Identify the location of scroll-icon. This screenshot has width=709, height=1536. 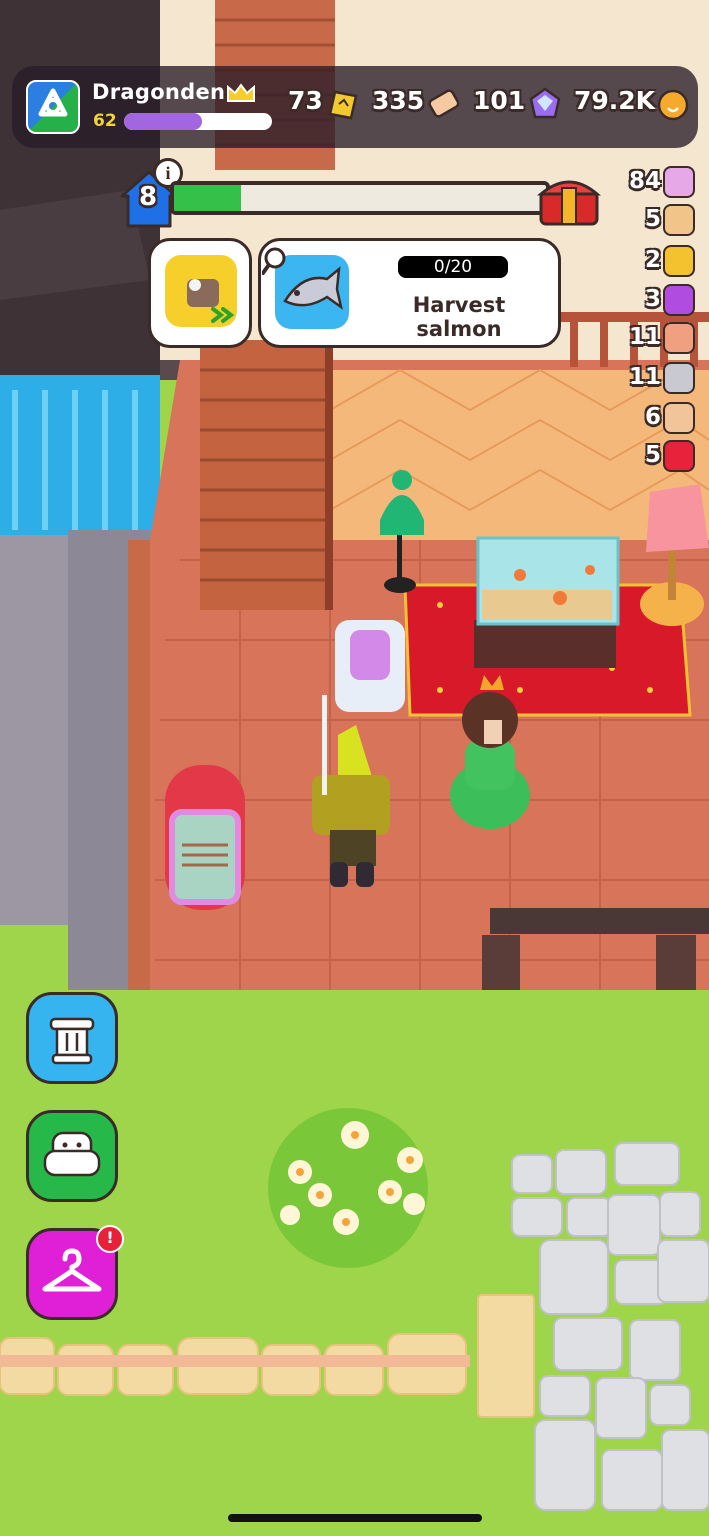
(443, 104).